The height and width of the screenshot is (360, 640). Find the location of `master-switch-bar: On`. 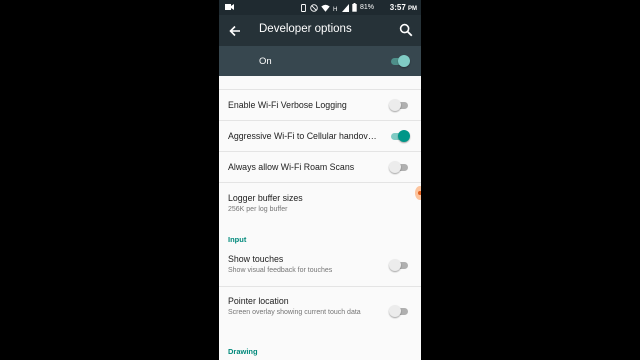

master-switch-bar: On is located at coordinates (320, 61).